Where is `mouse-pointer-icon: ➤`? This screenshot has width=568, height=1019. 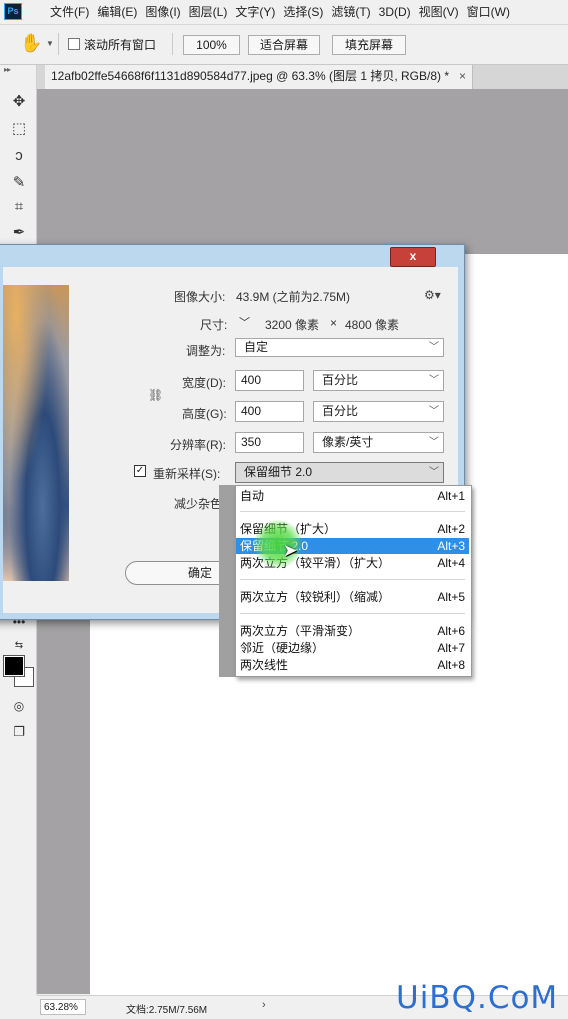
mouse-pointer-icon: ➤ is located at coordinates (290, 550).